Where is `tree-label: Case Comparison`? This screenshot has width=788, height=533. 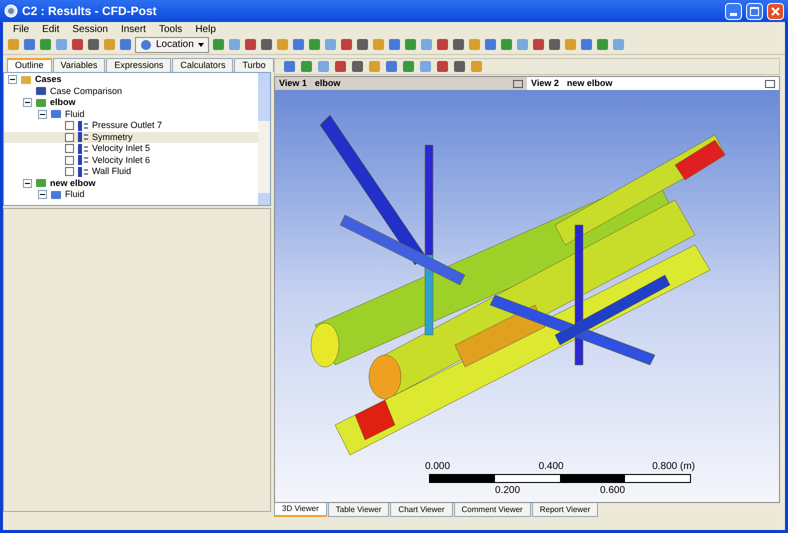
tree-label: Case Comparison is located at coordinates (86, 91).